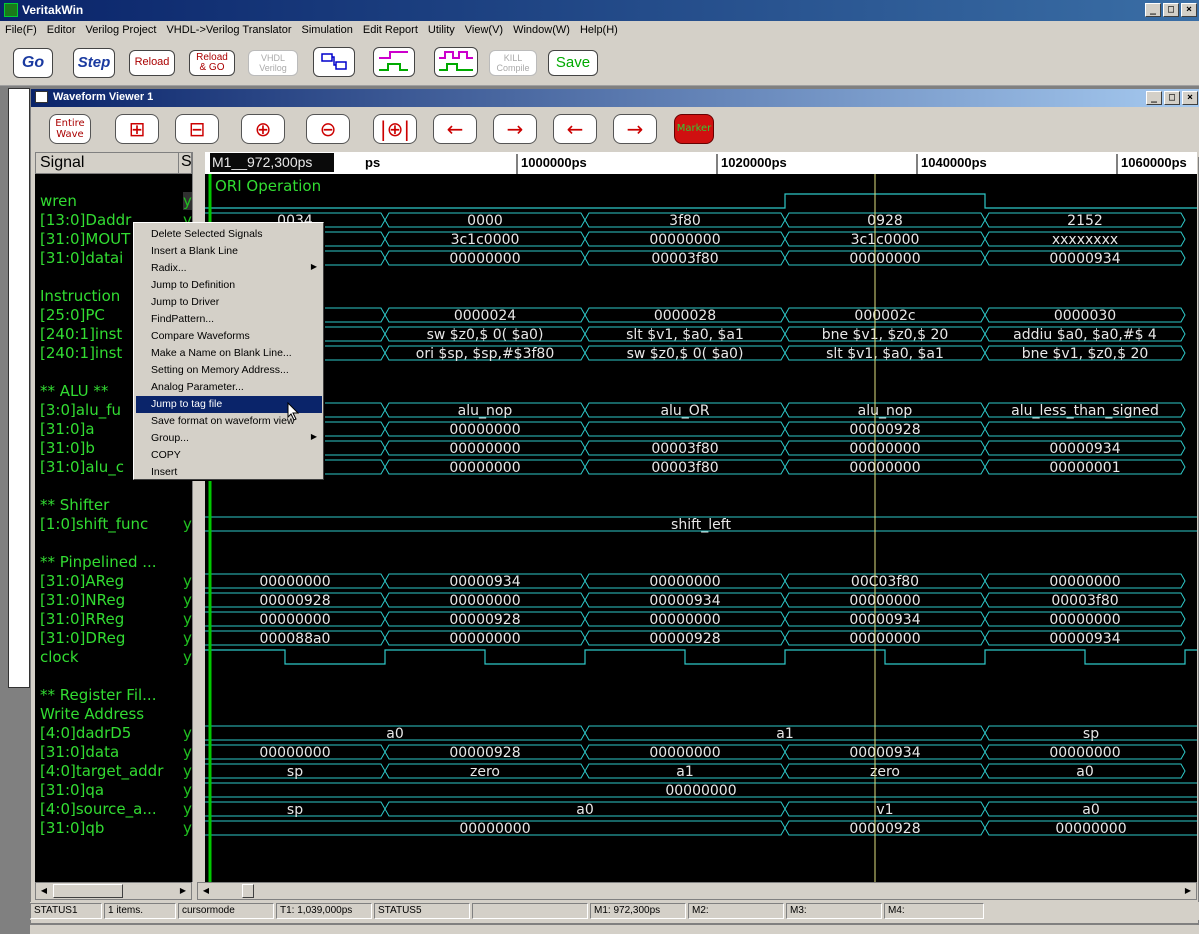  Describe the element at coordinates (85, 733) in the screenshot. I see `signal-row: [4:0]dadrD5` at that location.